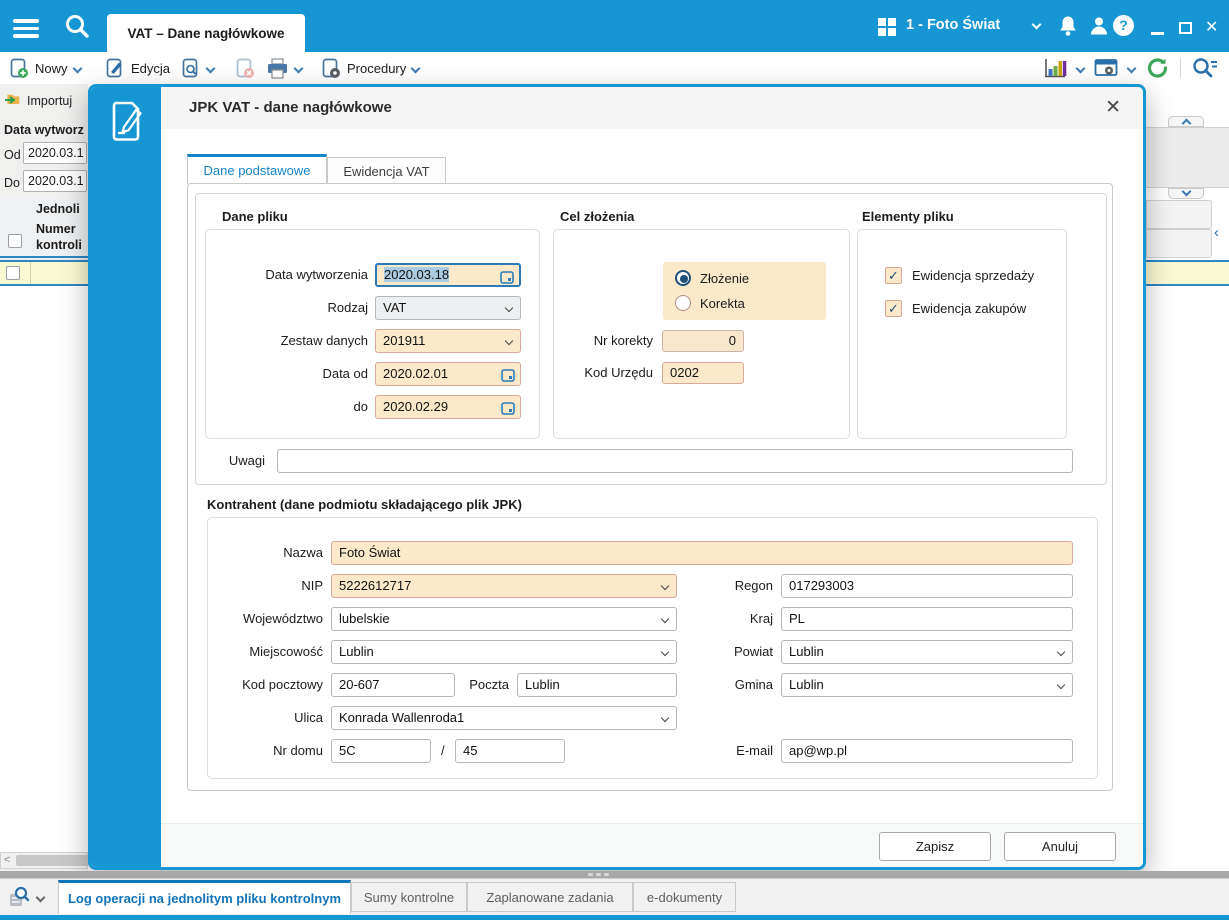 This screenshot has height=920, width=1229. I want to click on kod-pocztowy-input: 20-607, so click(393, 685).